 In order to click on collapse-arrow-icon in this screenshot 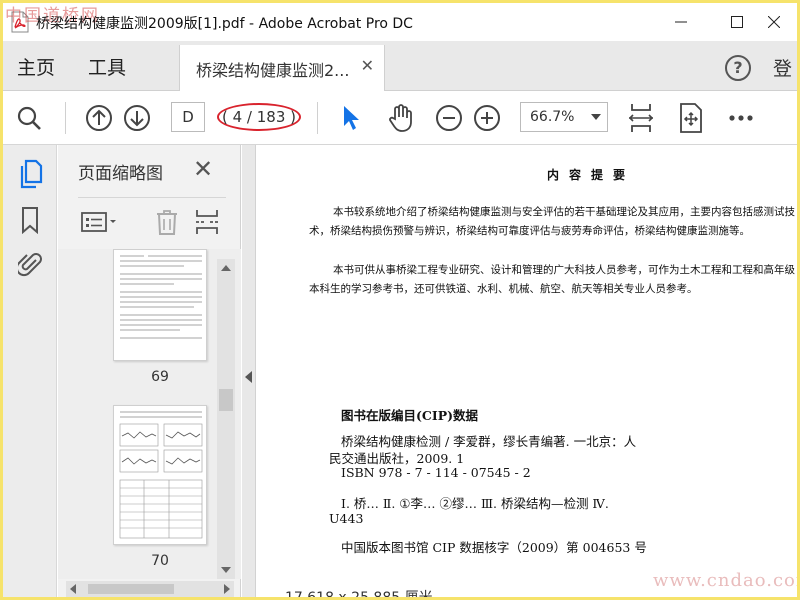, I will do `click(248, 377)`.